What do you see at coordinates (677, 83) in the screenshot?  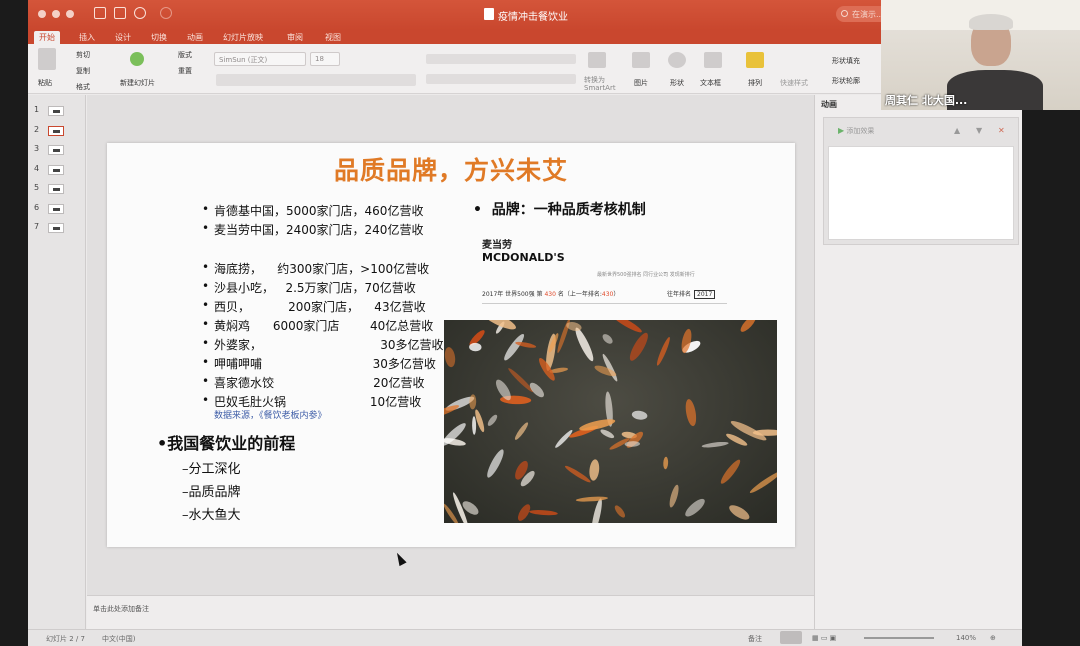 I see `shape-button: 形状` at bounding box center [677, 83].